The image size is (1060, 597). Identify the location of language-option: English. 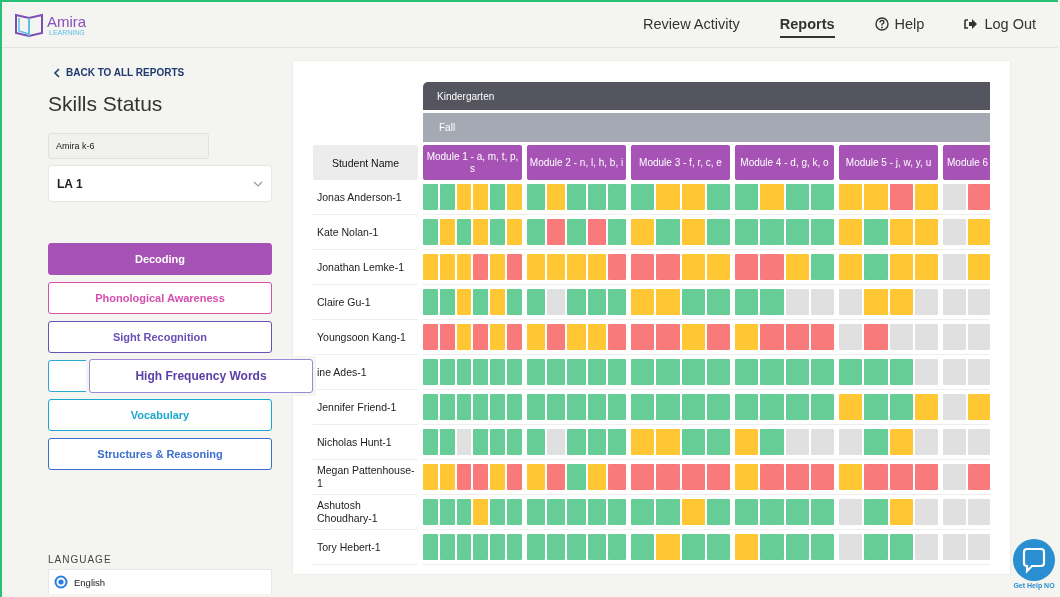
(160, 581).